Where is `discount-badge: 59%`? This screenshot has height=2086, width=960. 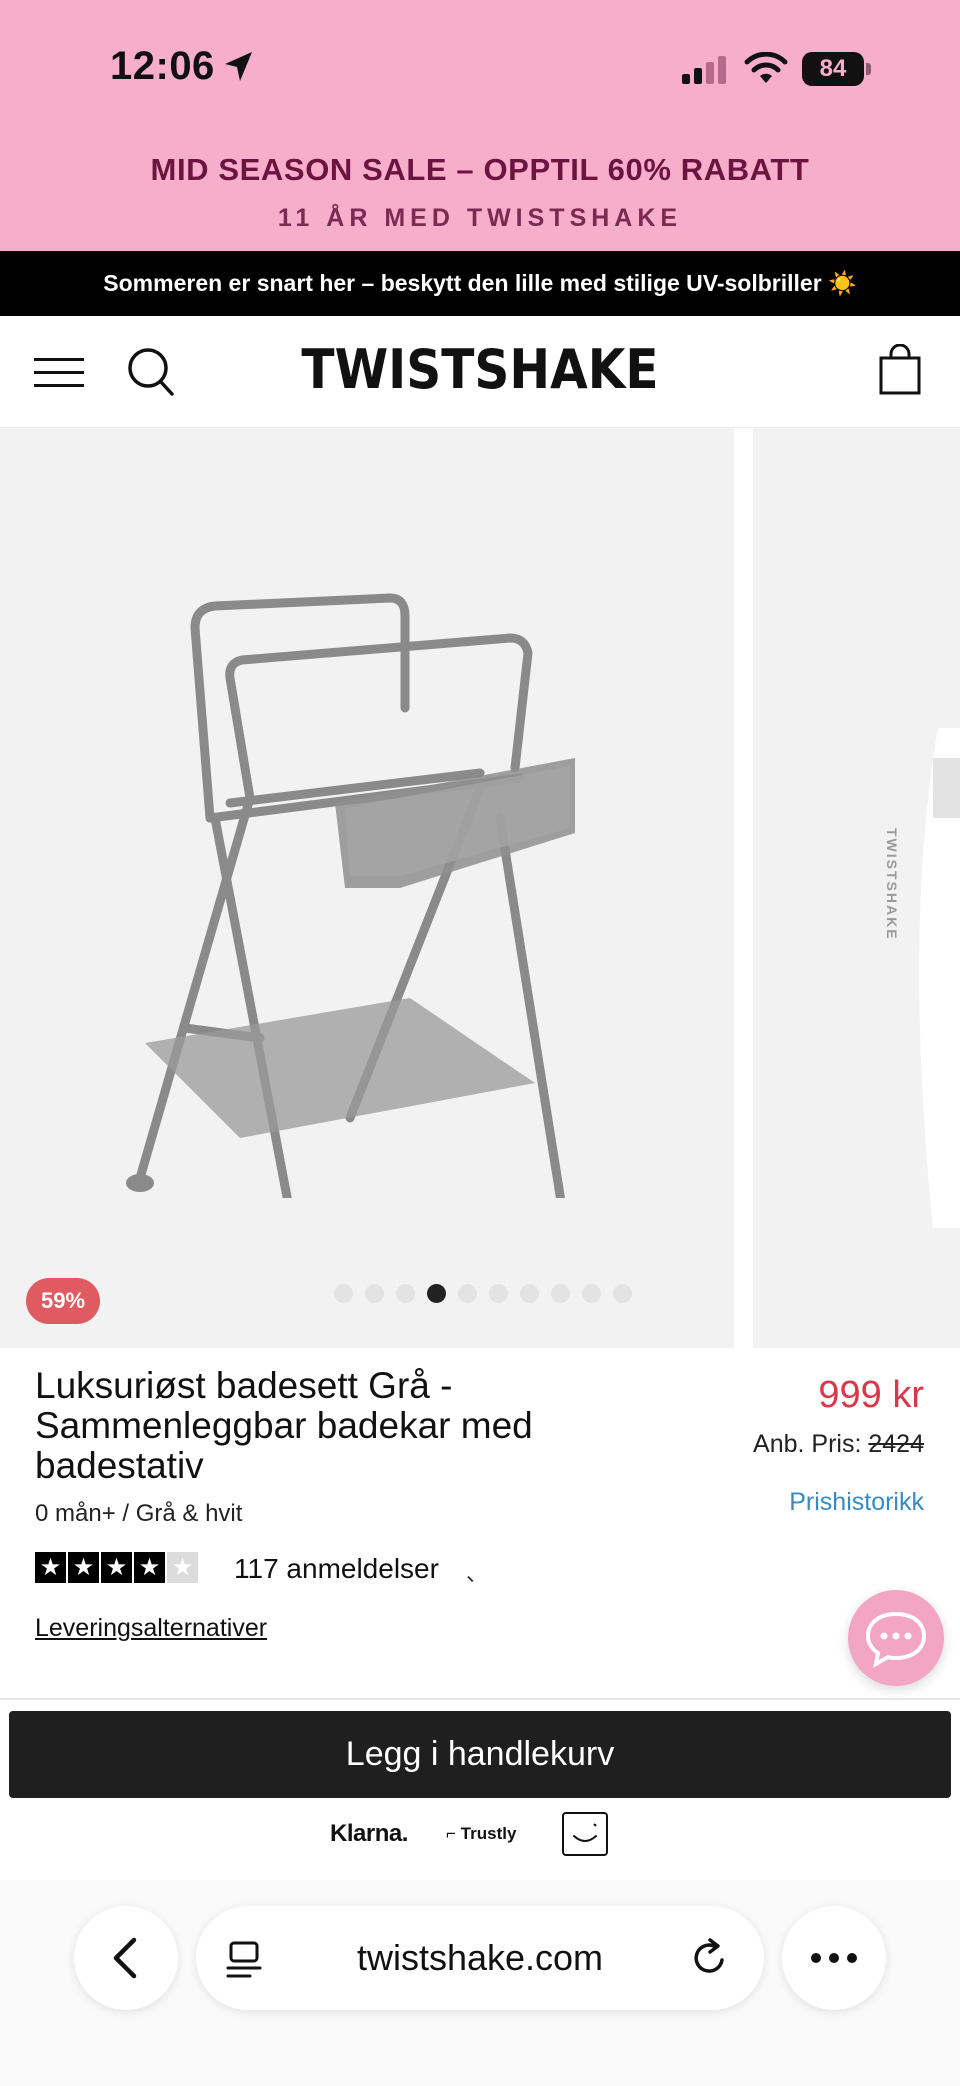
discount-badge: 59% is located at coordinates (63, 1301).